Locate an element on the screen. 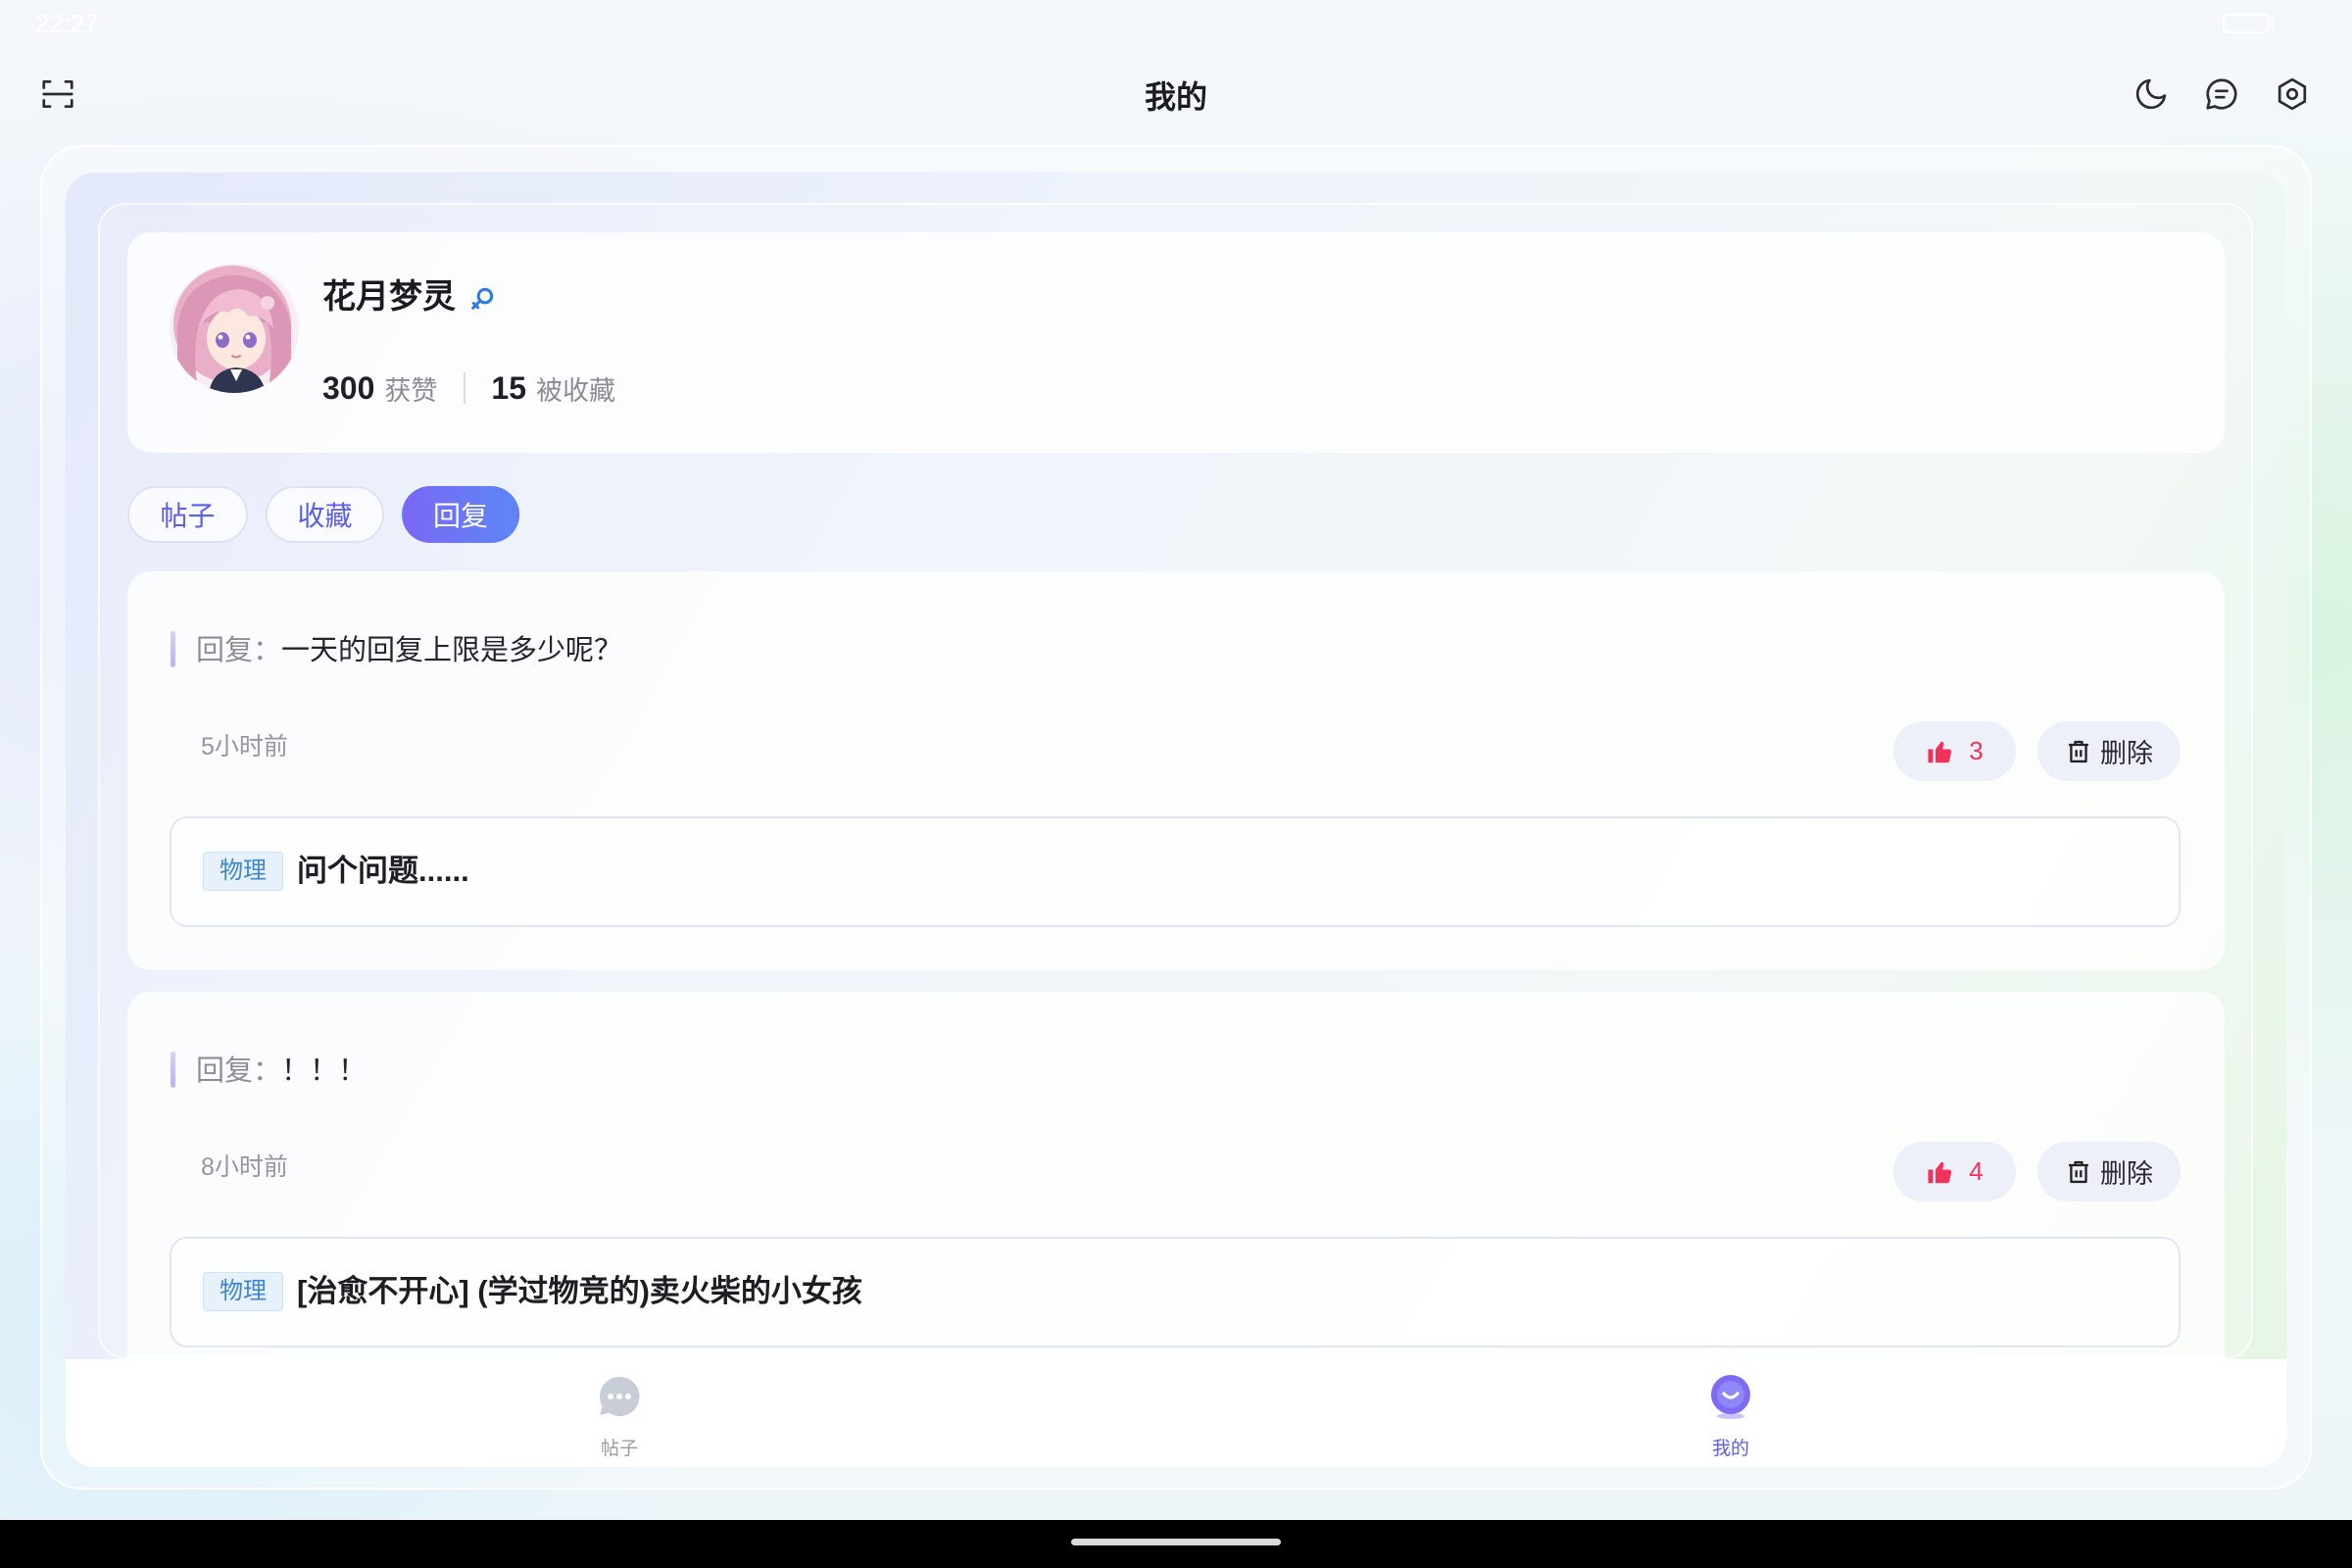  chat-bubble-icon is located at coordinates (619, 1396).